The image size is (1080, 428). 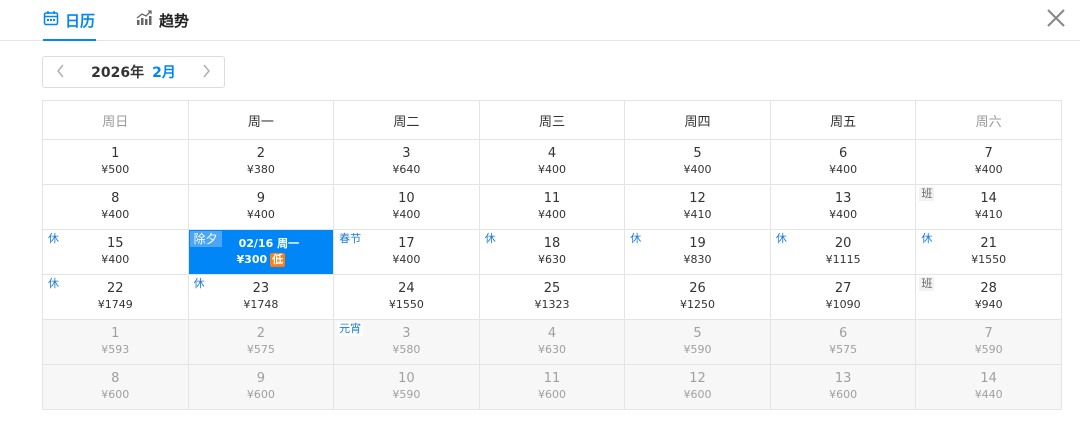 What do you see at coordinates (406, 342) in the screenshot?
I see `calendar-day-cell-next-month: 元宵 3 ¥580` at bounding box center [406, 342].